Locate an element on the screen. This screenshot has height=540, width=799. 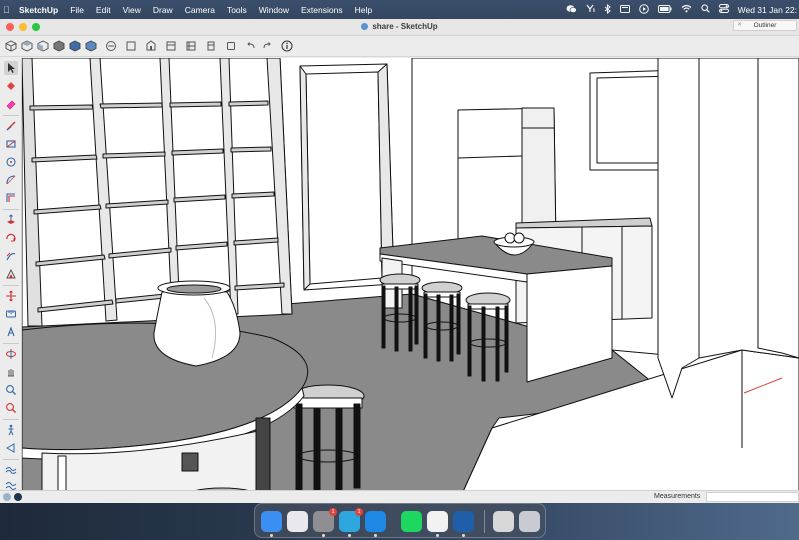
shaded-icon is located at coordinates (170, 46).